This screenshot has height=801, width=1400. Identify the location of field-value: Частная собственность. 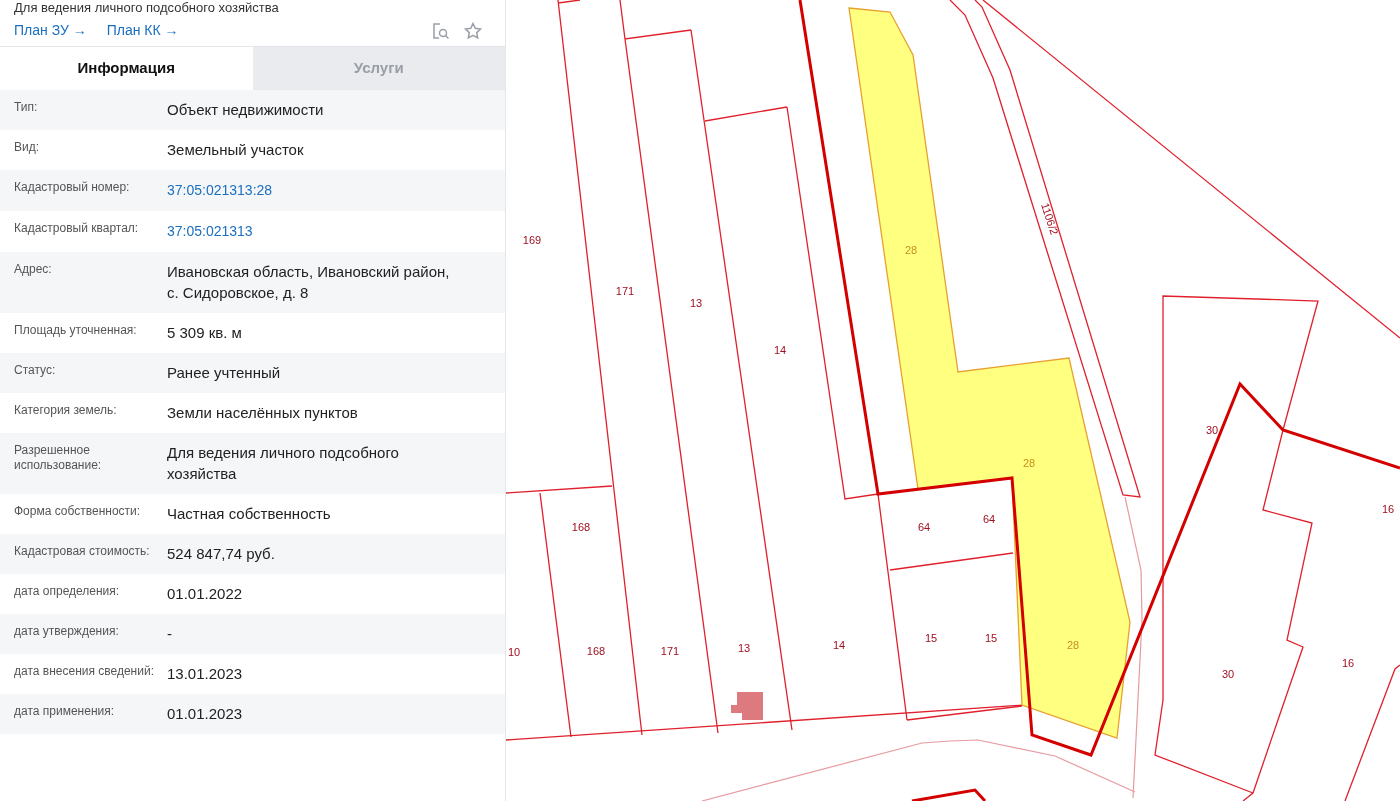
(249, 513).